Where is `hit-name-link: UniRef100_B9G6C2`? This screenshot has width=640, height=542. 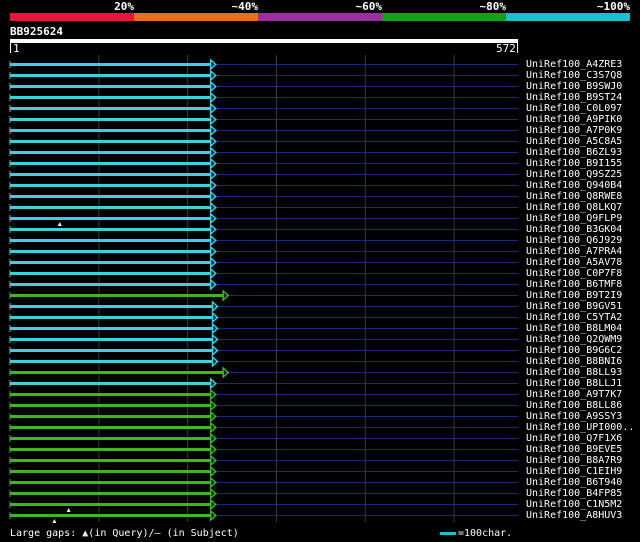 hit-name-link: UniRef100_B9G6C2 is located at coordinates (574, 350).